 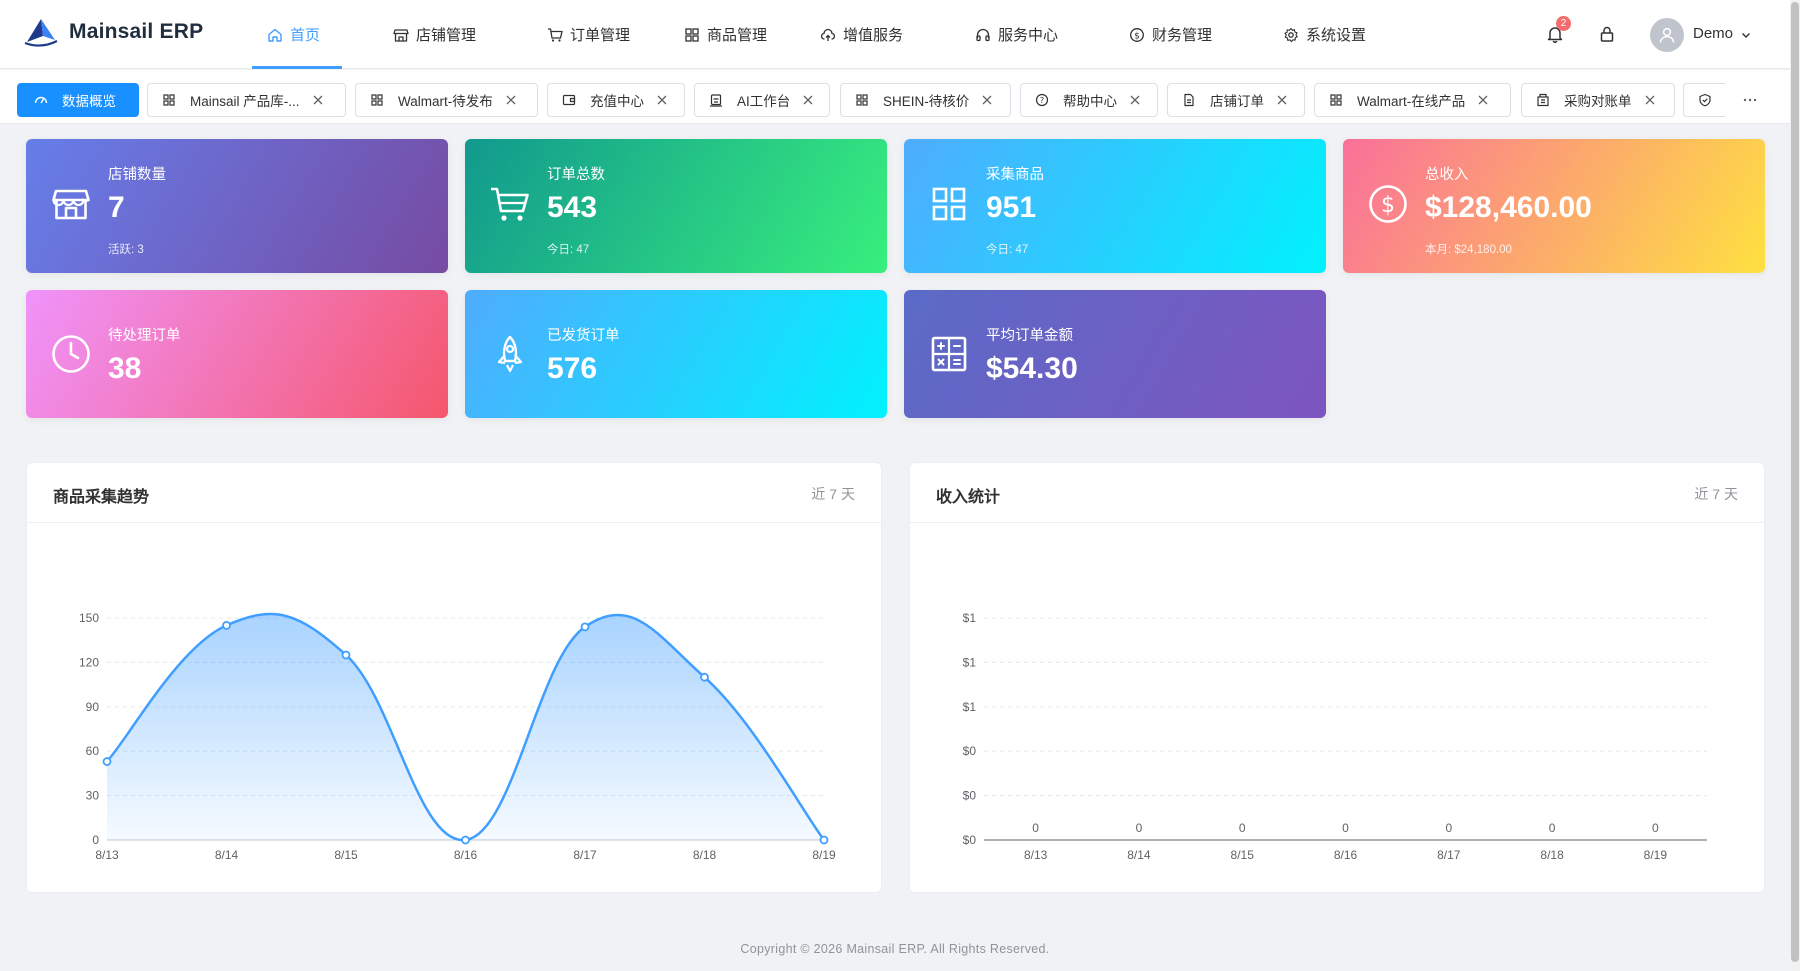 What do you see at coordinates (1412, 100) in the screenshot?
I see `tab-walmart-online-products: Walmart-在线产品` at bounding box center [1412, 100].